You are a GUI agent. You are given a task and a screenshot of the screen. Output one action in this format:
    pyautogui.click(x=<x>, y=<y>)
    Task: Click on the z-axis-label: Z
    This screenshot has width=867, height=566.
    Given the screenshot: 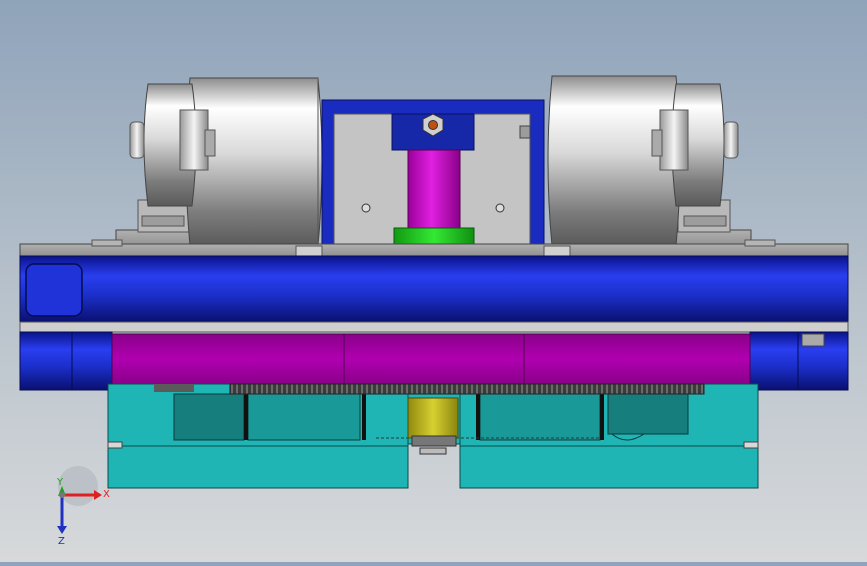 What is the action you would take?
    pyautogui.click(x=61, y=541)
    